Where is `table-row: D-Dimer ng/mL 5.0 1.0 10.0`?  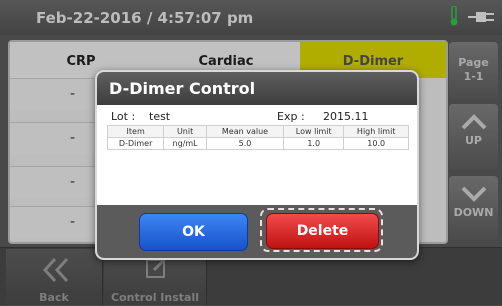 table-row: D-Dimer ng/mL 5.0 1.0 10.0 is located at coordinates (257, 143).